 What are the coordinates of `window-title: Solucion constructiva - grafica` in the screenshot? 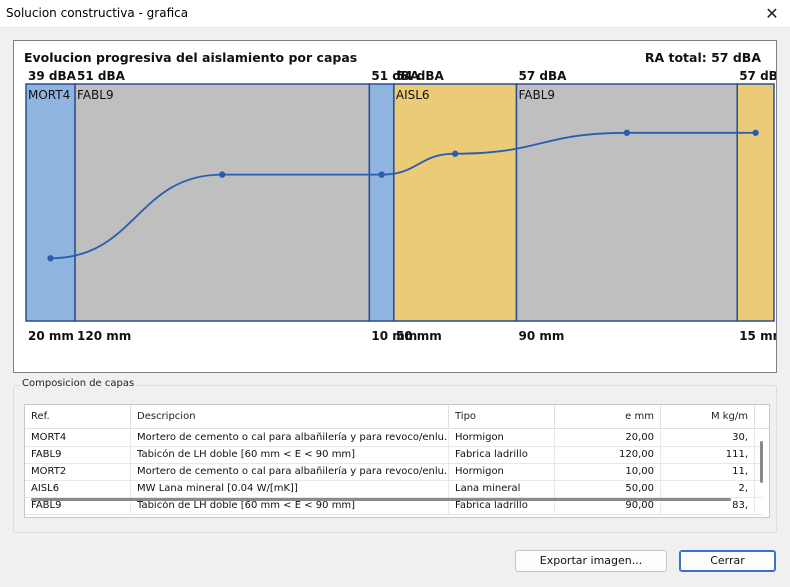 It's located at (97, 13).